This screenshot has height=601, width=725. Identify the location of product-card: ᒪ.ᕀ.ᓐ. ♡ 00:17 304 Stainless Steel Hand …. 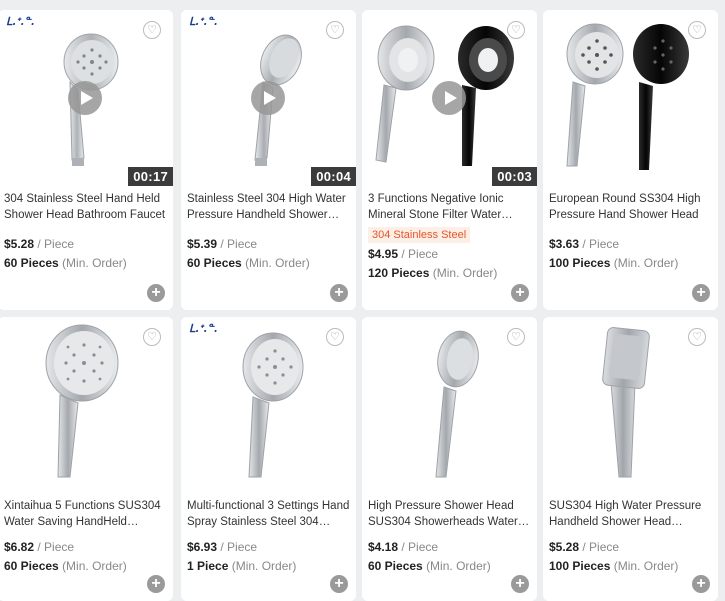
(86, 160).